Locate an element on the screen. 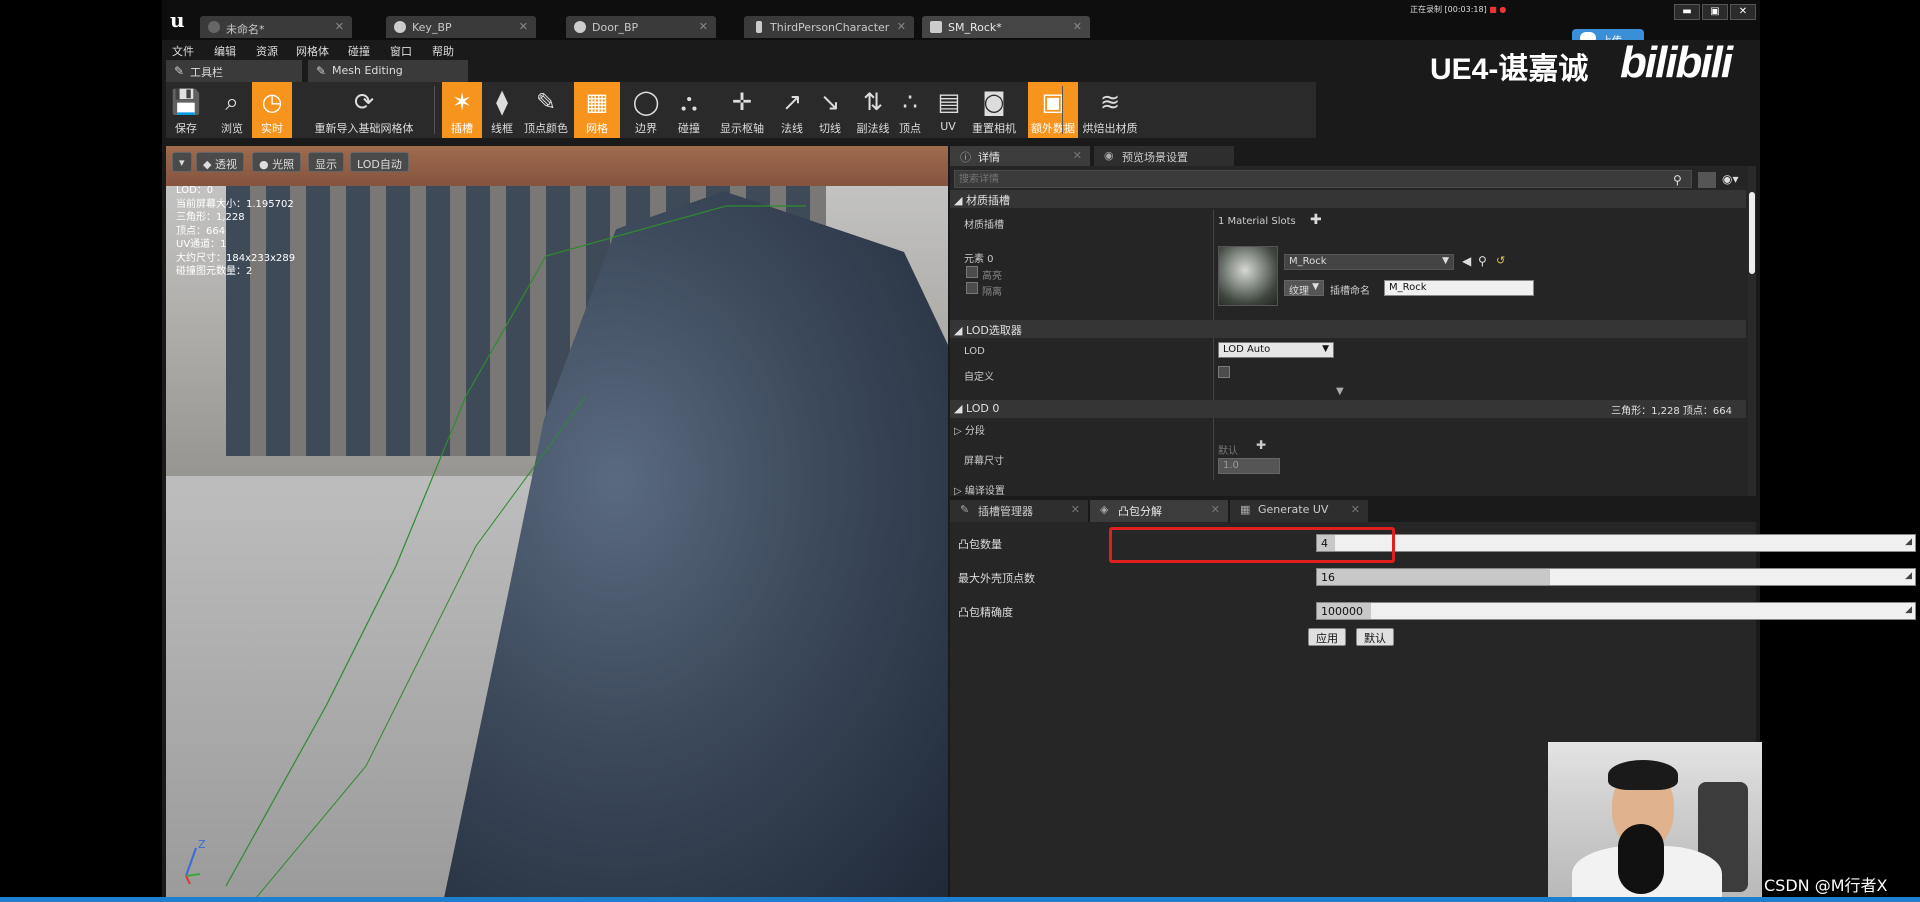  menu-collision: 碰撞 is located at coordinates (359, 51).